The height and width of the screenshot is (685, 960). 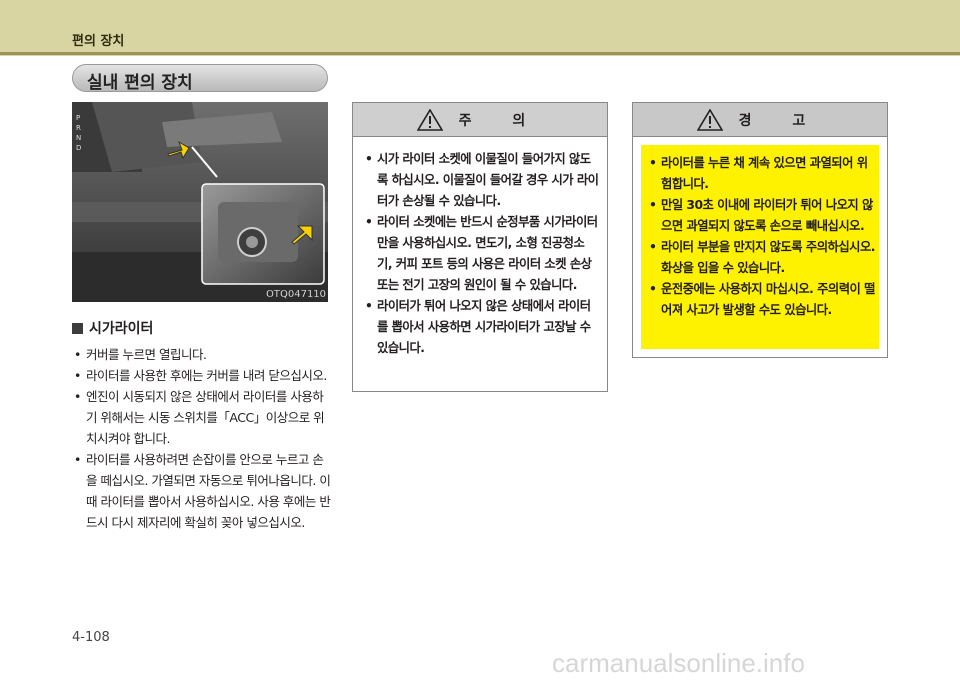 I want to click on list-item: 라이터 부분을 만지지 않도록 주의하십시오. 화상을 입을 수 있습니다., so click(x=761, y=258).